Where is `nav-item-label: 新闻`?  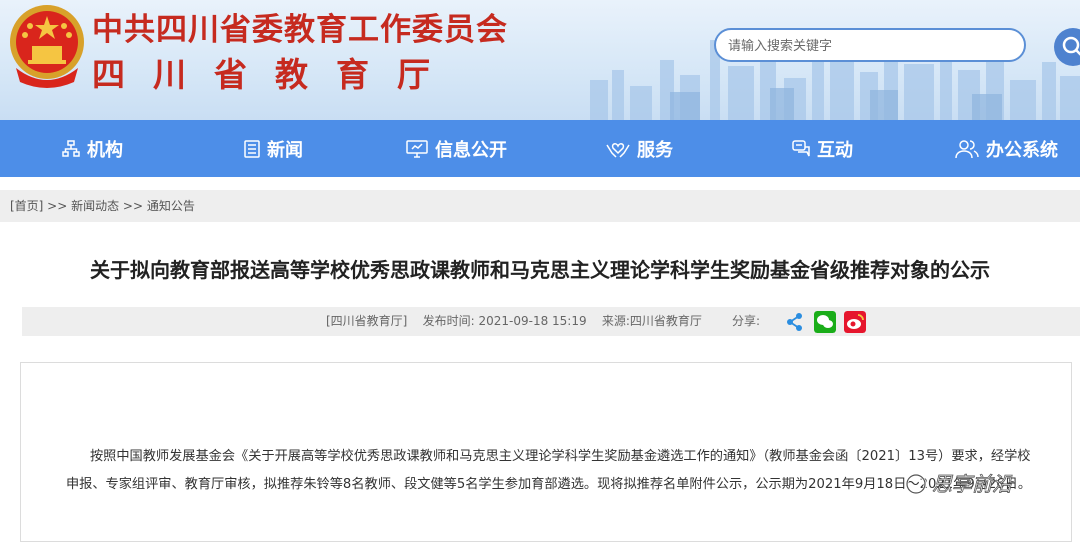 nav-item-label: 新闻 is located at coordinates (285, 150).